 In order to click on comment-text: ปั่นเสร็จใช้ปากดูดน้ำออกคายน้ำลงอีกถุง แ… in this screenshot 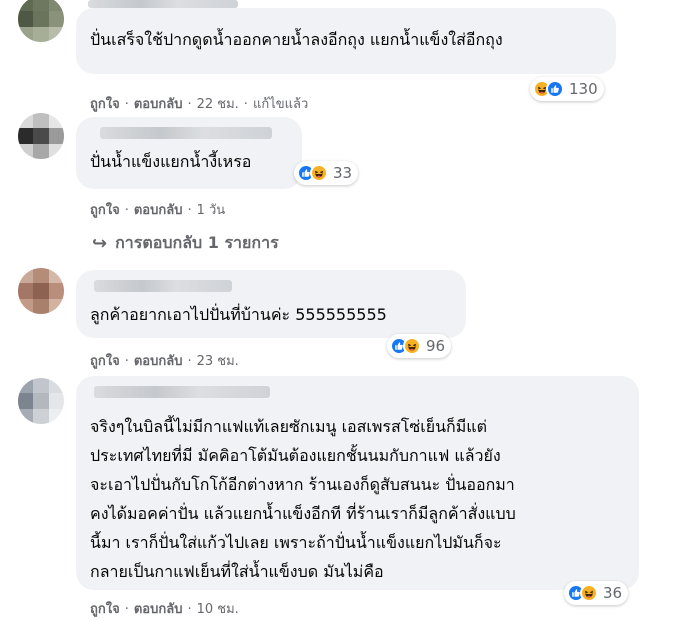, I will do `click(296, 39)`.